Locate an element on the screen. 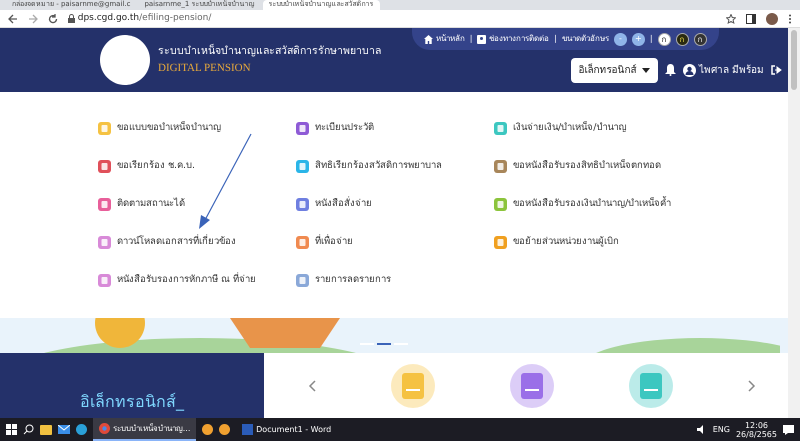  service-menu-item: ดาวน์โหลดเอกสารที่เกี่ยวข้อง is located at coordinates (197, 242).